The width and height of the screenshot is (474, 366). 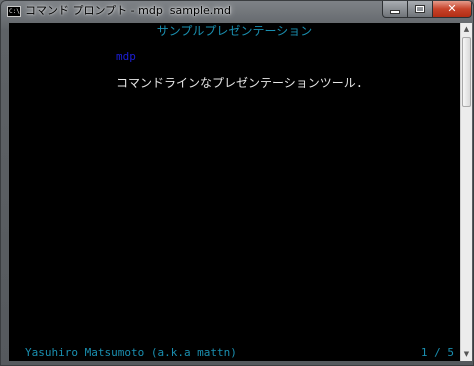 I want to click on minimize-button, so click(x=395, y=9).